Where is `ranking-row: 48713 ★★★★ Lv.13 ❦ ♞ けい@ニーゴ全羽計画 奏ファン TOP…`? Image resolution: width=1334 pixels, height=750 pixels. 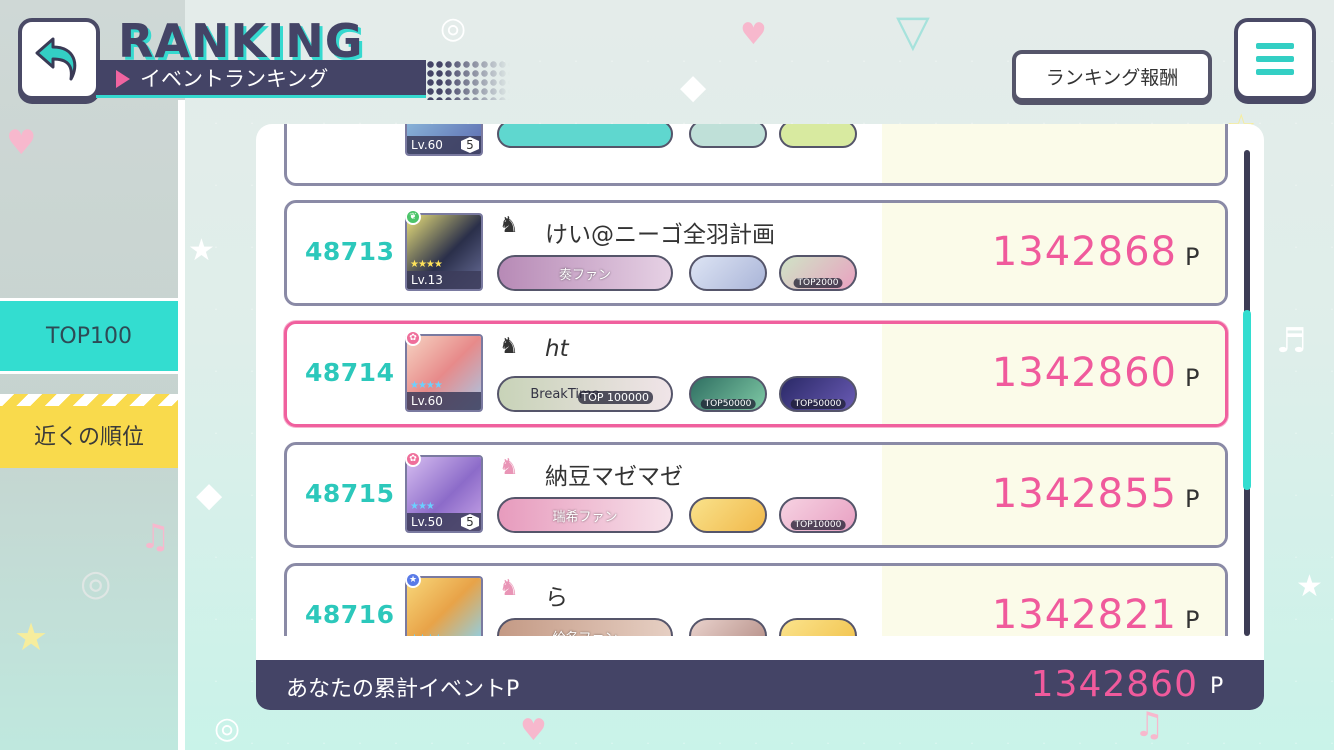 ranking-row: 48713 ★★★★ Lv.13 ❦ ♞ けい@ニーゴ全羽計画 奏ファン TOP… is located at coordinates (756, 253).